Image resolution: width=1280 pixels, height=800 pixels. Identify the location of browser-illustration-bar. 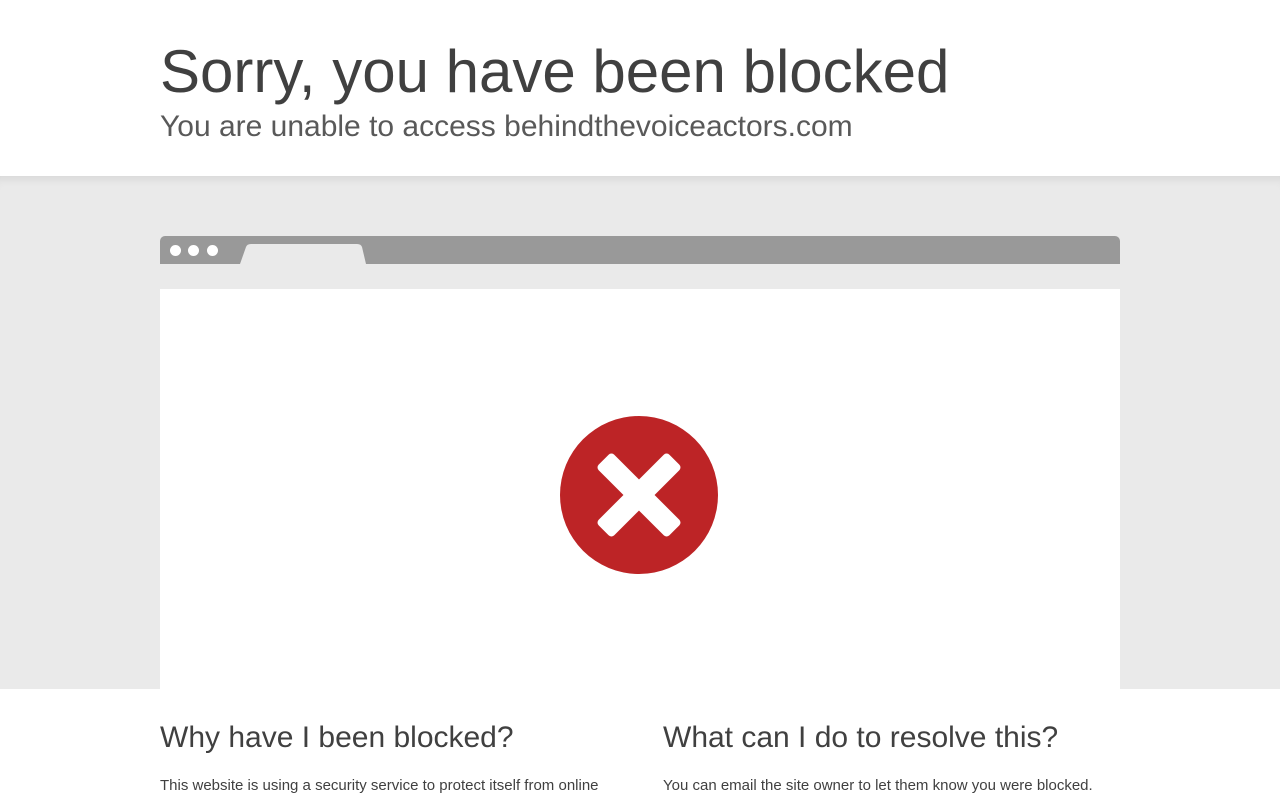
(640, 250).